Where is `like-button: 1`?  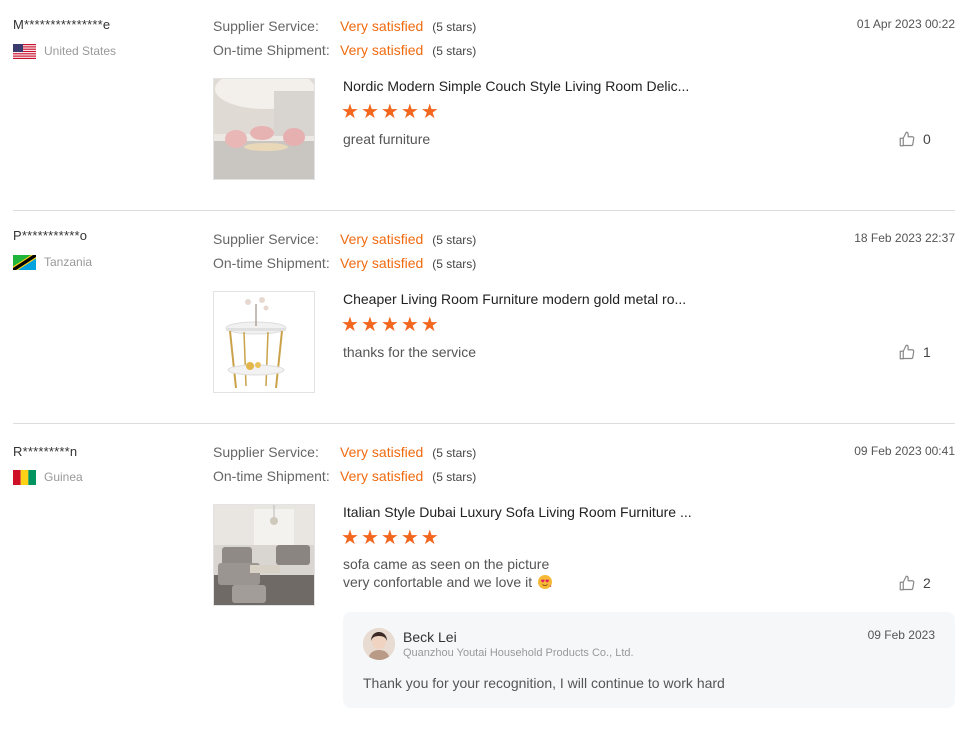
like-button: 1 is located at coordinates (914, 352).